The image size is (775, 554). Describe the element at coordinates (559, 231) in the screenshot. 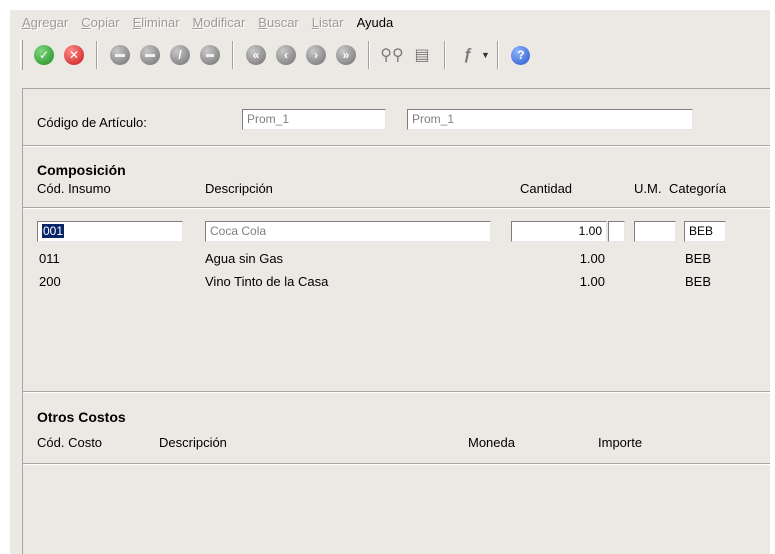

I see `cantidad-input: 1.00` at that location.